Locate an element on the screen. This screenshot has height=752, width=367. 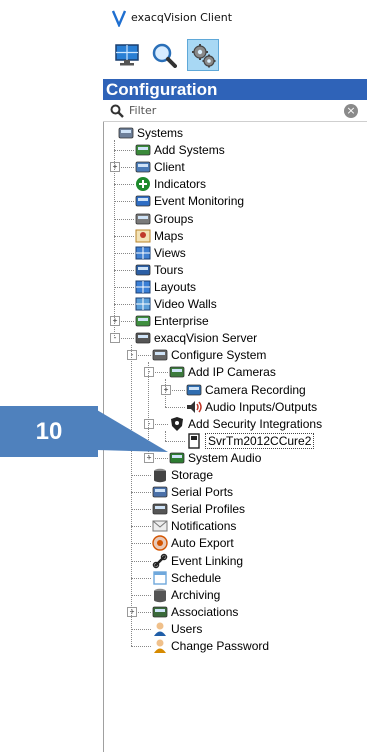
tree-item: Tours is located at coordinates (159, 270).